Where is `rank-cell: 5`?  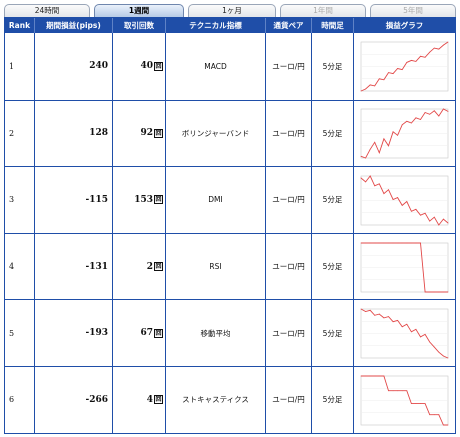 rank-cell: 5 is located at coordinates (20, 333).